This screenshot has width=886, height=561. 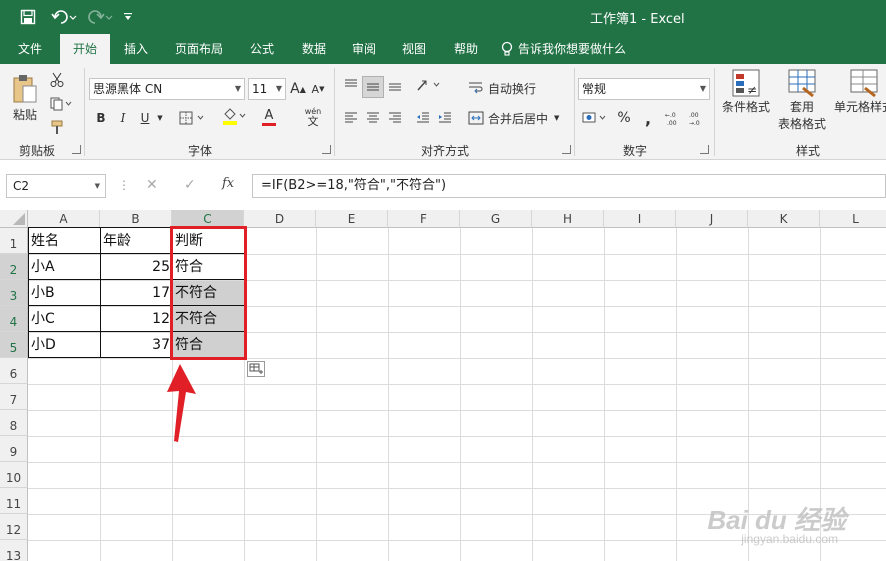 I want to click on orientation-icon, so click(x=429, y=85).